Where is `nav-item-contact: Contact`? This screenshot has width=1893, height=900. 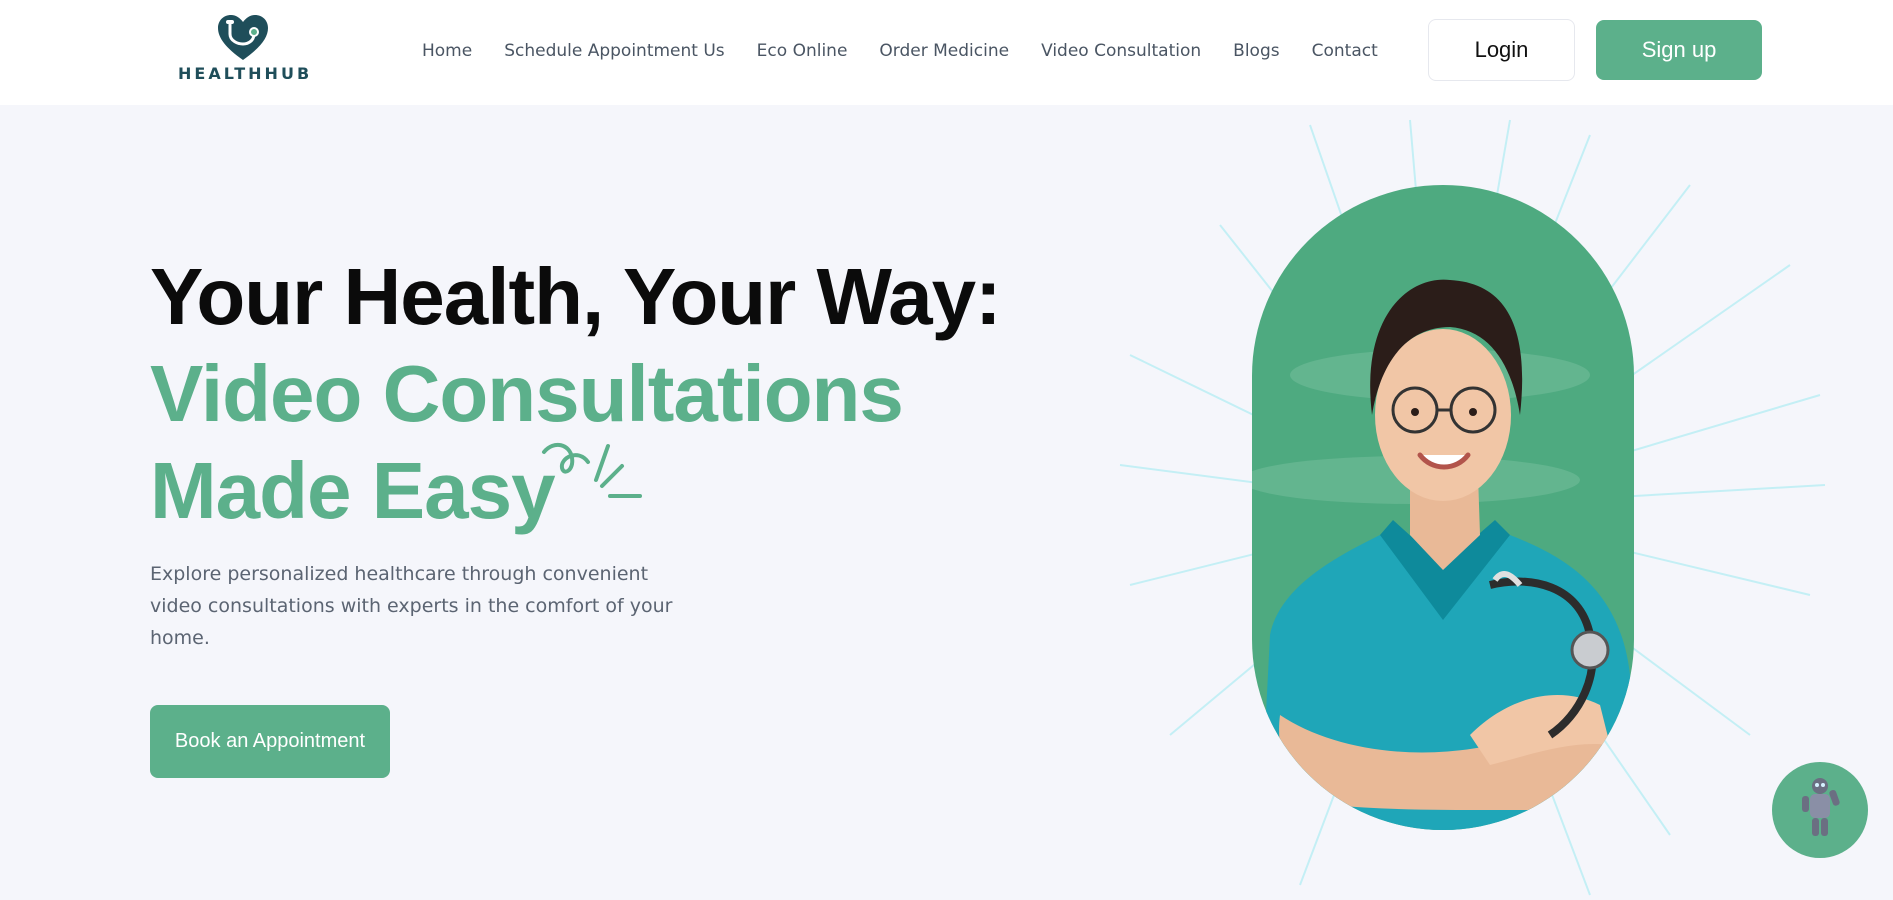 nav-item-contact: Contact is located at coordinates (1345, 51).